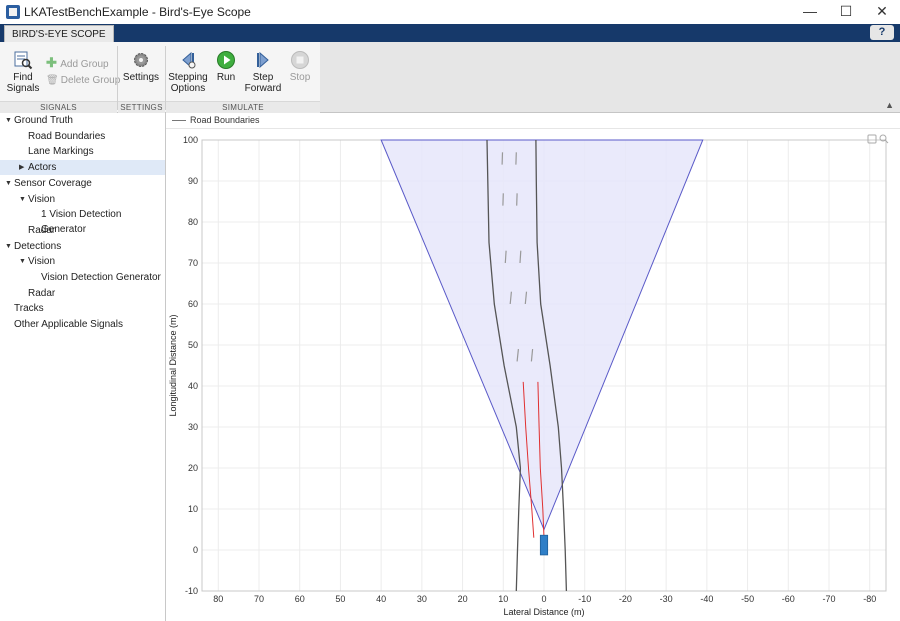 The height and width of the screenshot is (621, 900). What do you see at coordinates (300, 77) in the screenshot?
I see `stop-label: Stop` at bounding box center [300, 77].